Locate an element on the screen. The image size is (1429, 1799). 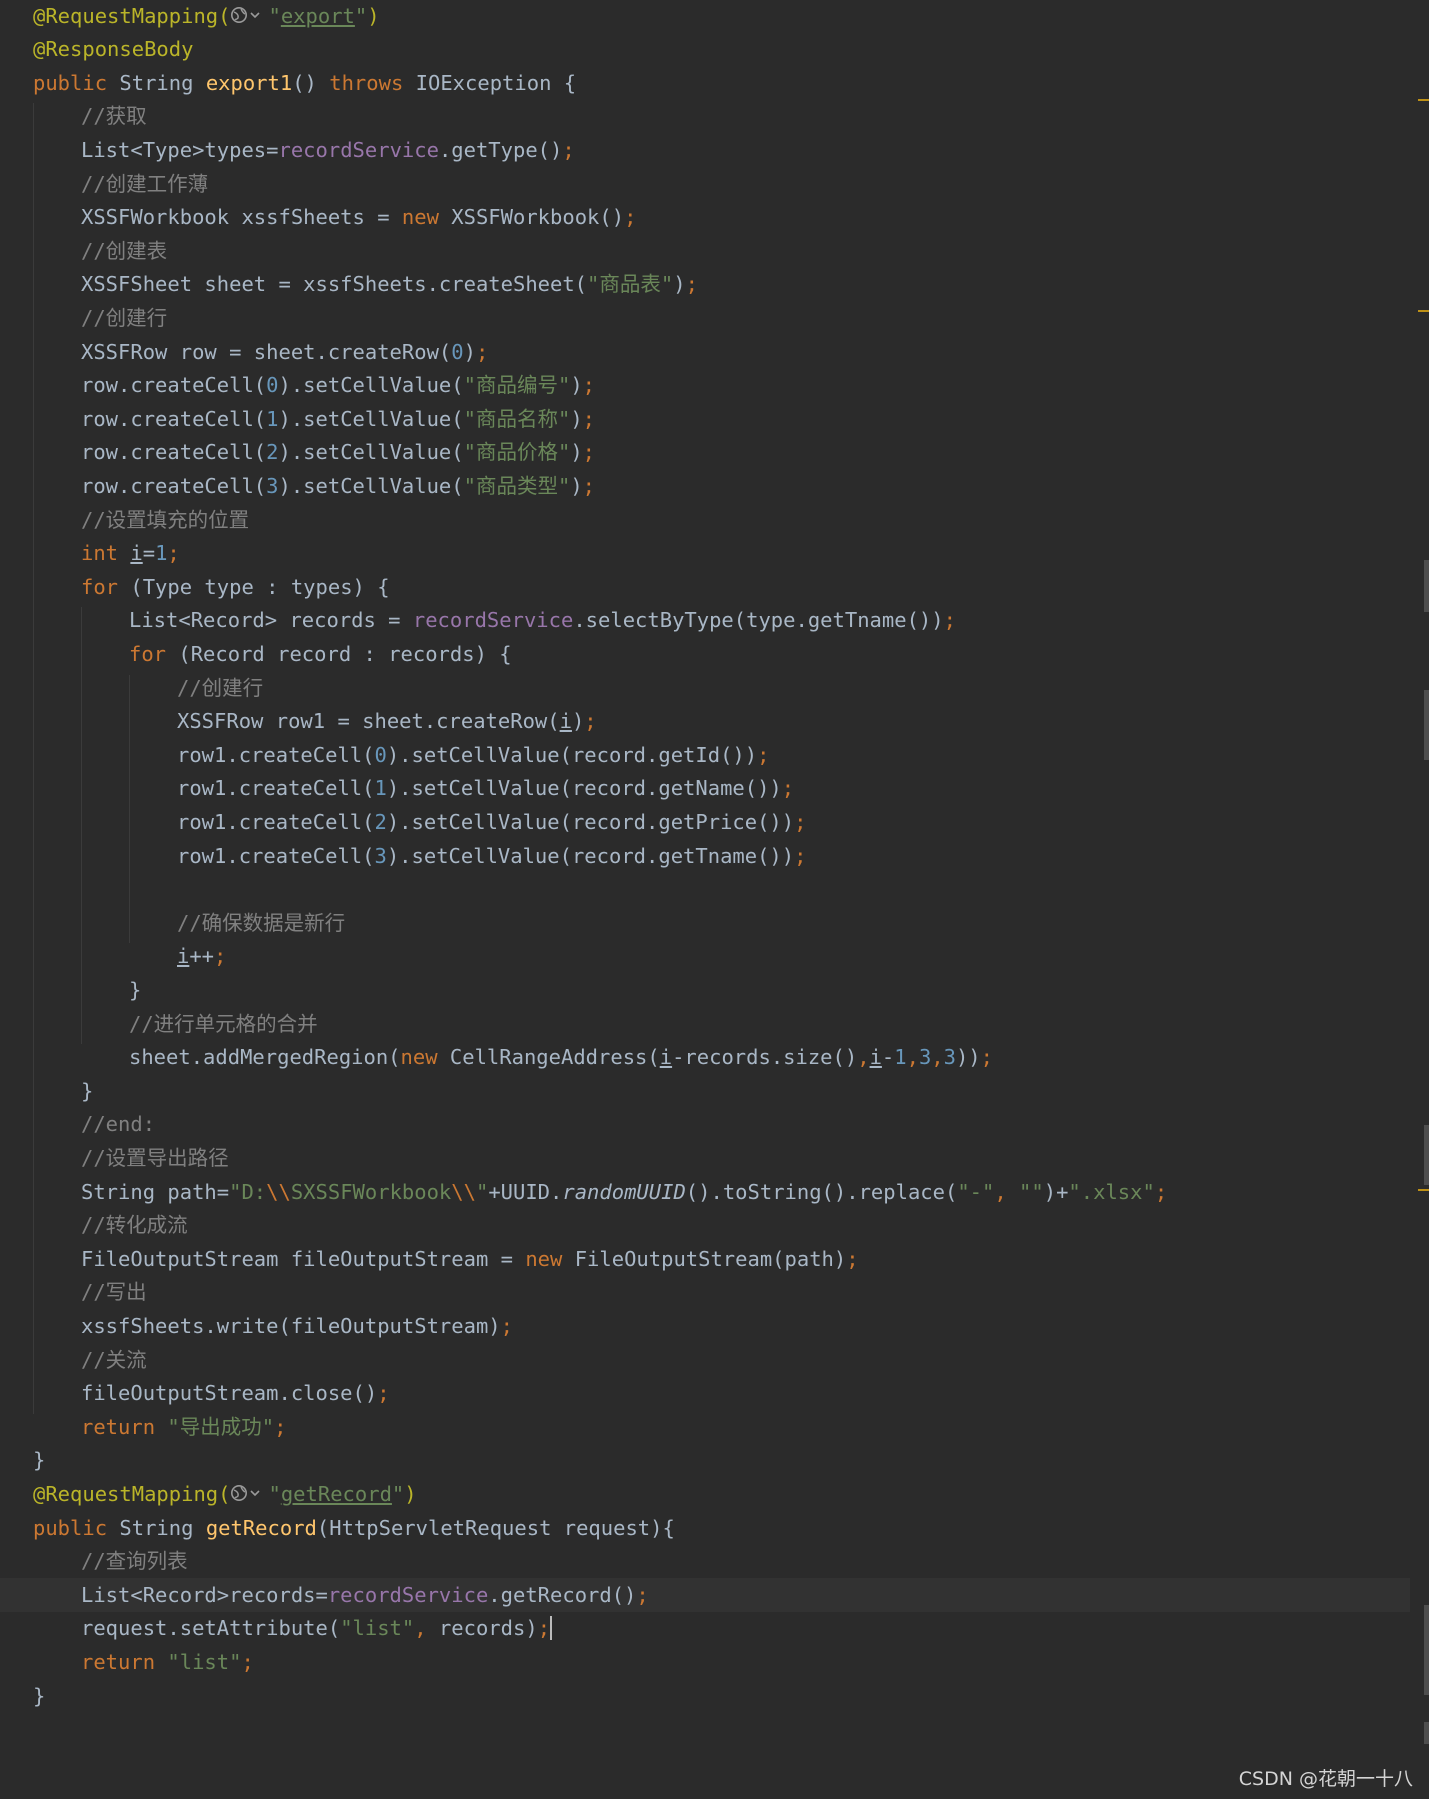
code-token: //进行单元格的合并 is located at coordinates (223, 1023).